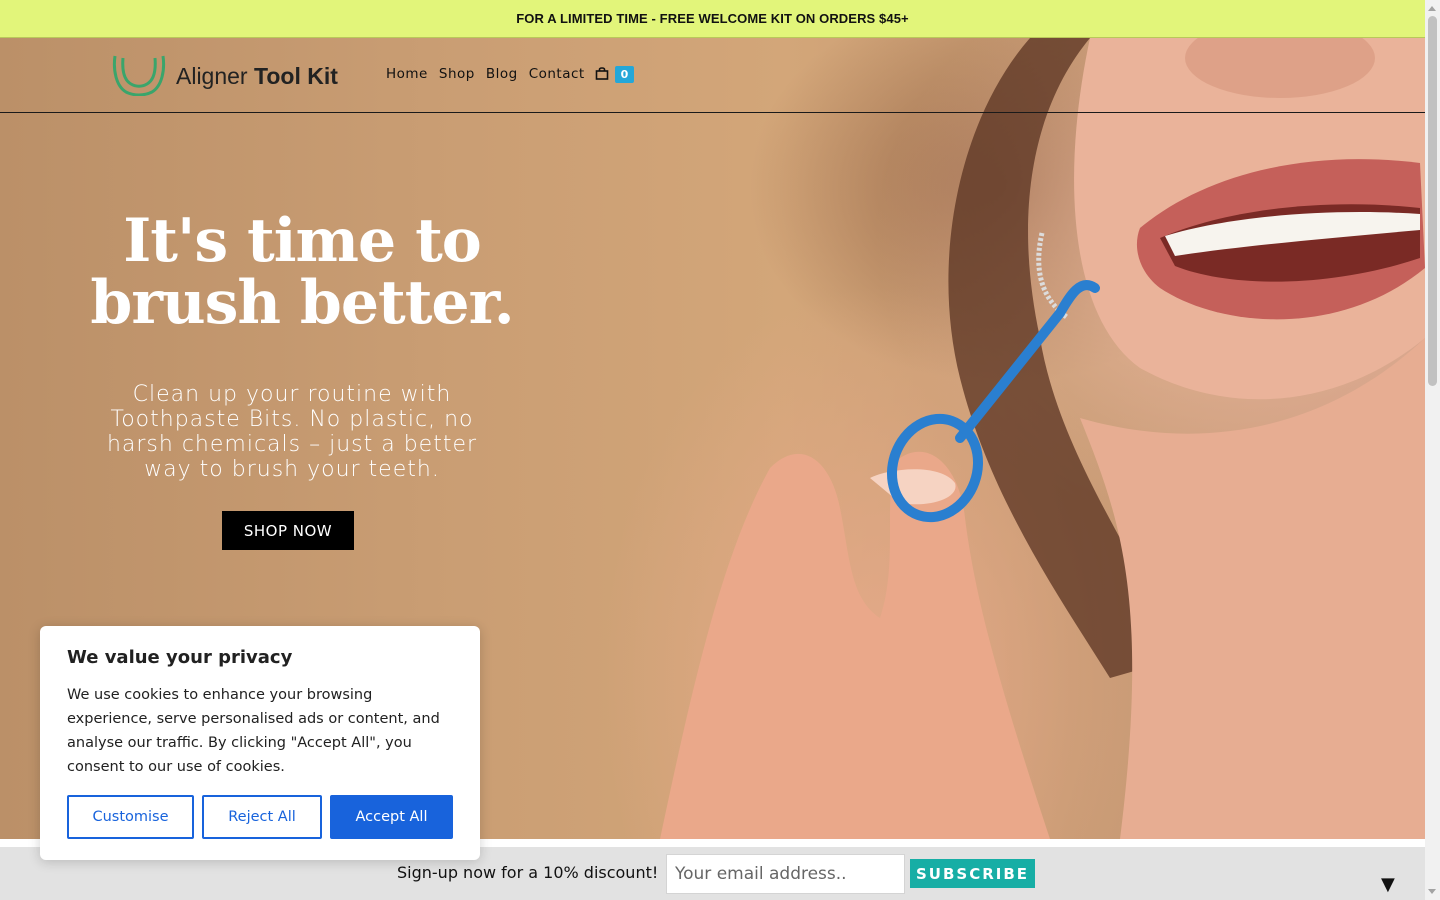 This screenshot has height=900, width=1440. I want to click on shop-now-button: SHOP NOW, so click(288, 530).